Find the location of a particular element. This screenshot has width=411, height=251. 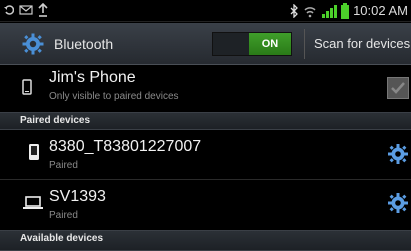

paired-device-name: SV1393 is located at coordinates (77, 196).